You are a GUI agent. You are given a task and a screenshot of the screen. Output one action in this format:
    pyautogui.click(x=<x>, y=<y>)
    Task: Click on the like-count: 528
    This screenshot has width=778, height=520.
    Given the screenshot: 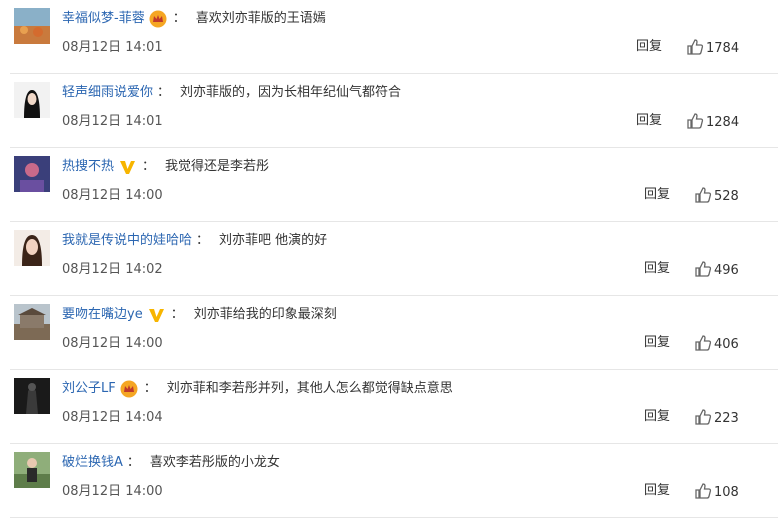 What is the action you would take?
    pyautogui.click(x=726, y=196)
    